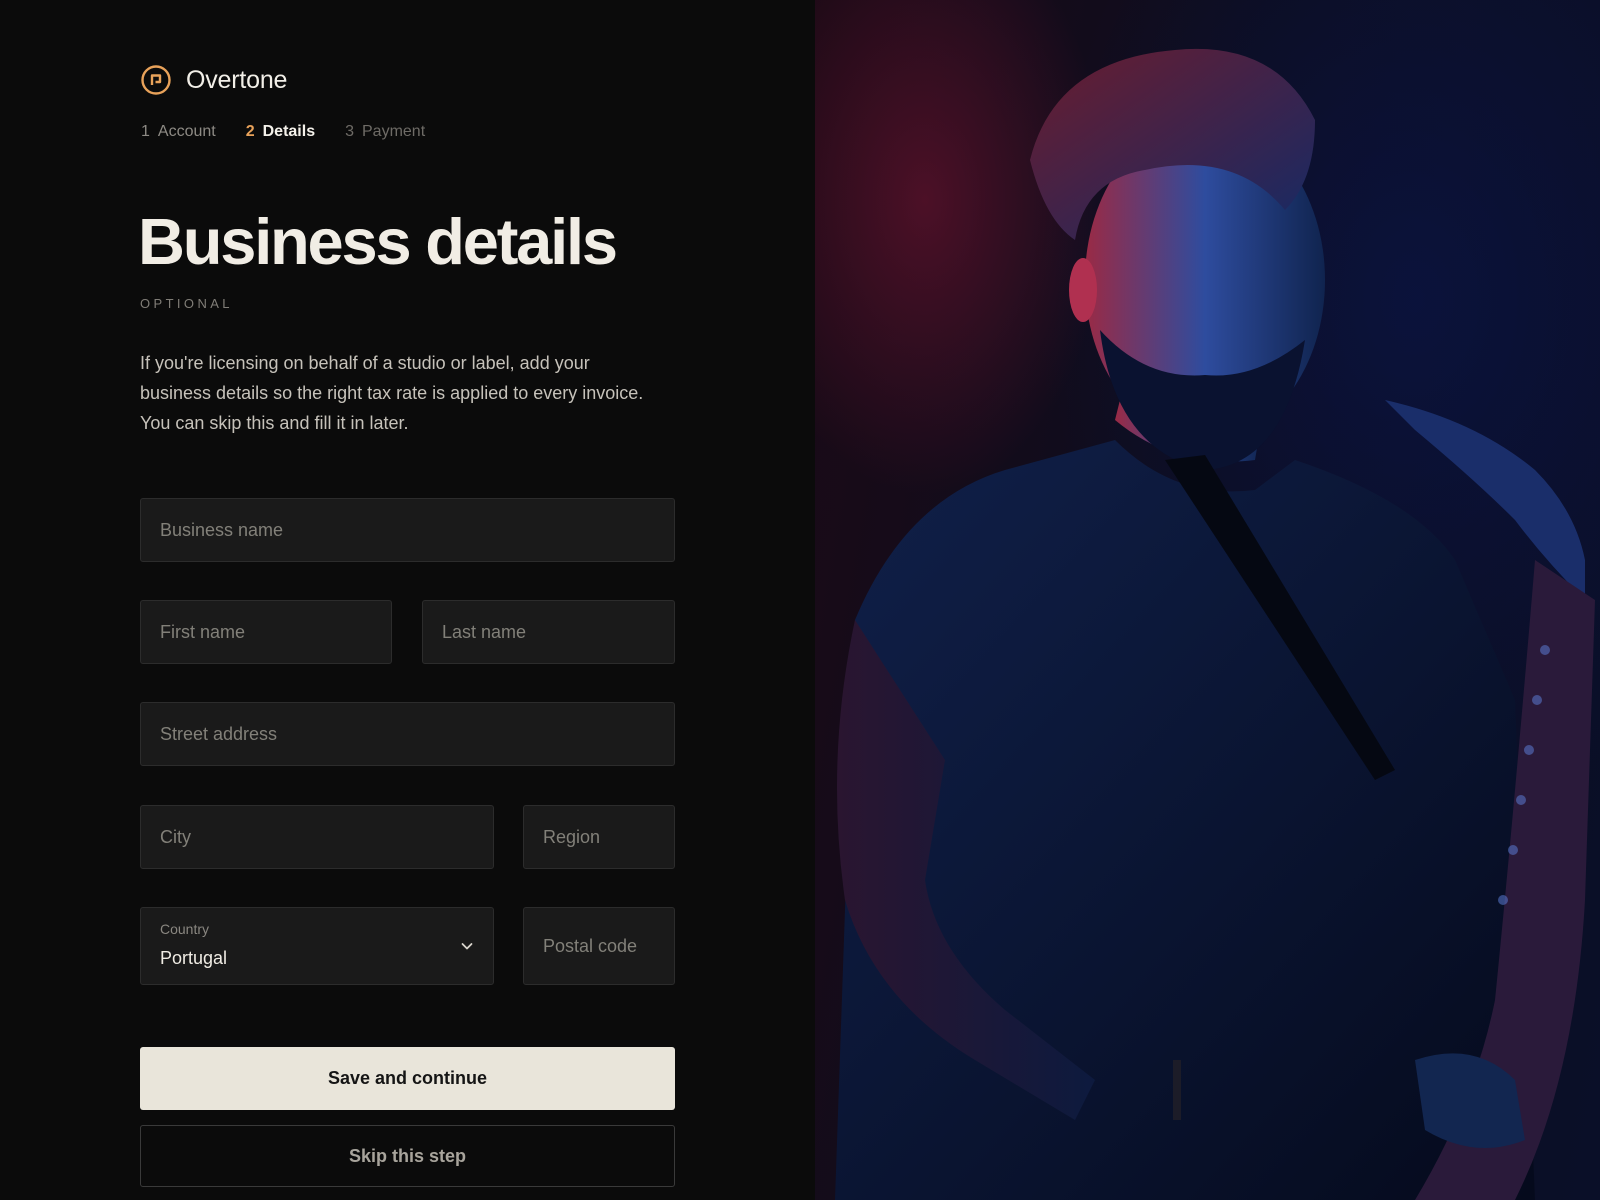 Image resolution: width=1600 pixels, height=1200 pixels. Describe the element at coordinates (185, 929) in the screenshot. I see `country-label: Country` at that location.